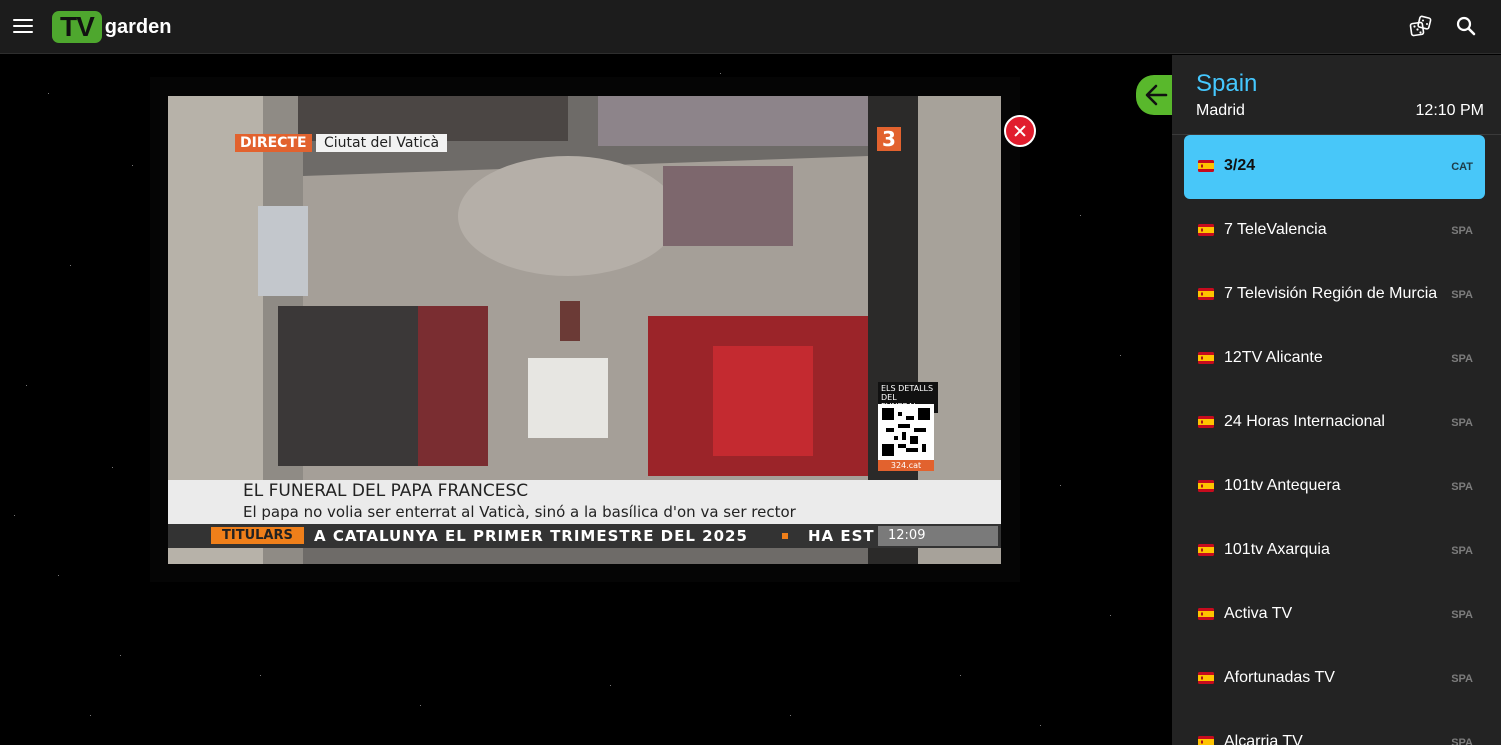  I want to click on channel-item: 3/24 CAT, so click(1334, 167).